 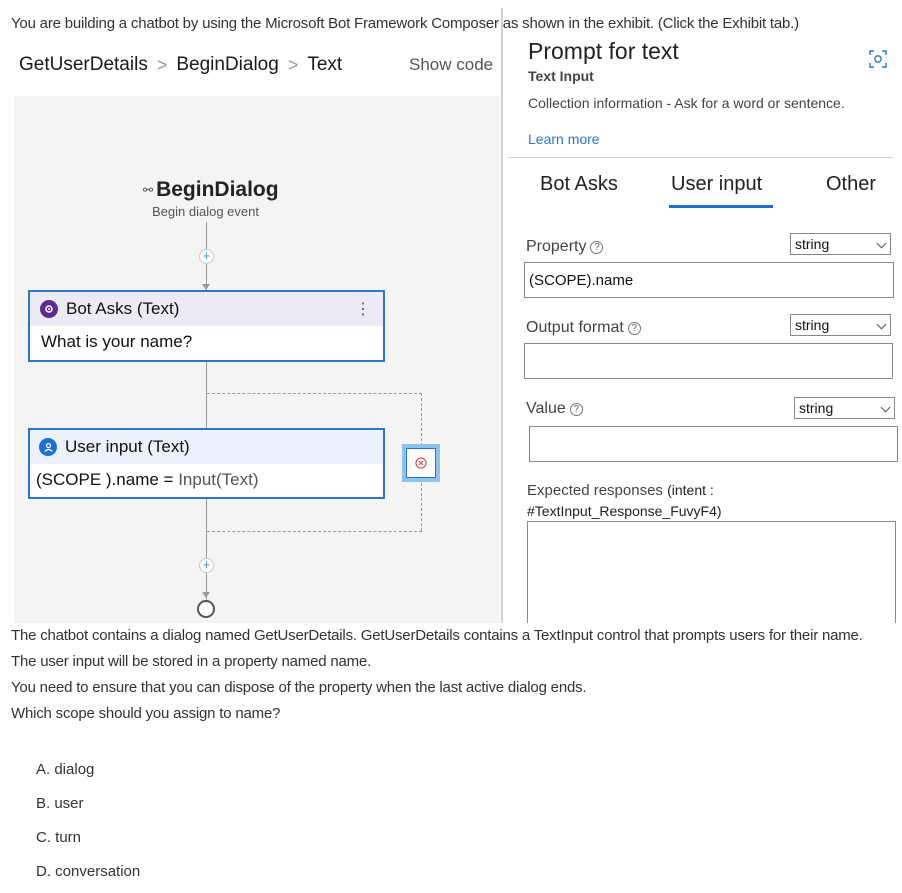 What do you see at coordinates (83, 65) in the screenshot?
I see `breadcrumb-item-getuserdetails: GetUserDetails` at bounding box center [83, 65].